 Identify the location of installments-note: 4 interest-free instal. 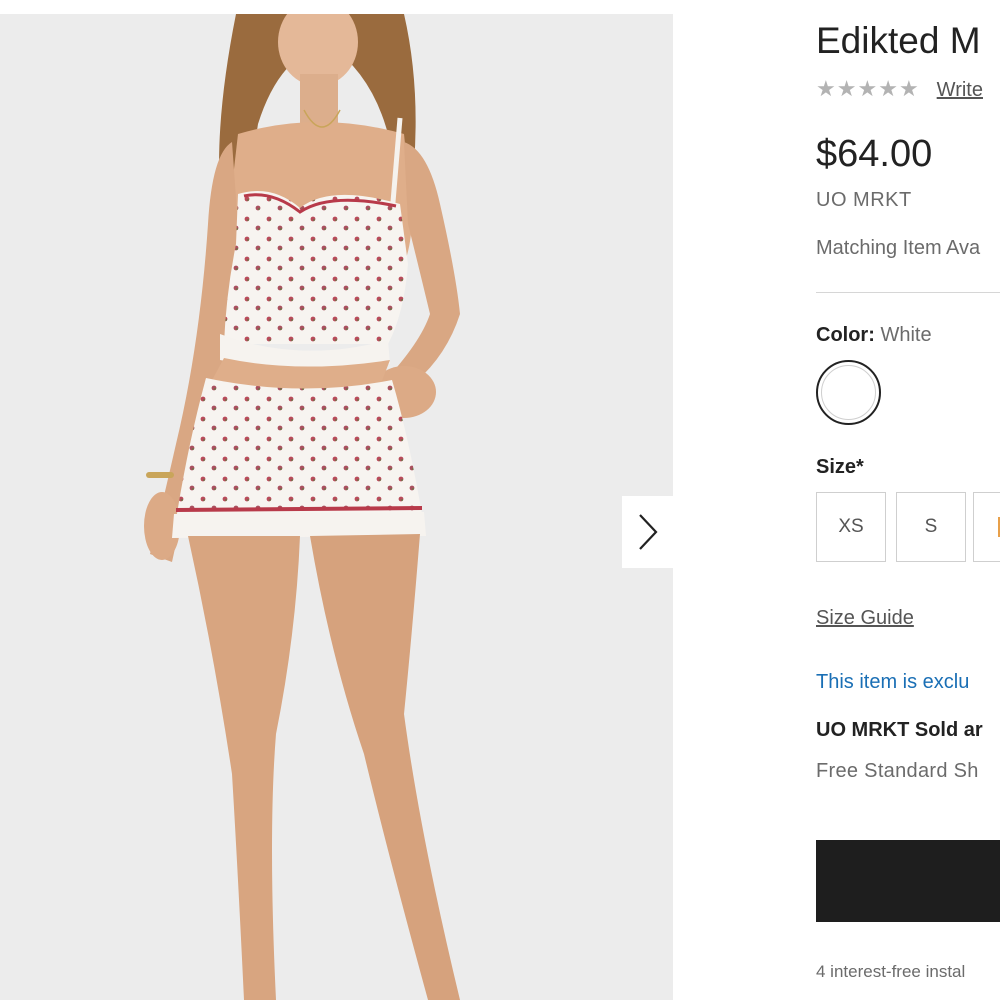
(891, 971).